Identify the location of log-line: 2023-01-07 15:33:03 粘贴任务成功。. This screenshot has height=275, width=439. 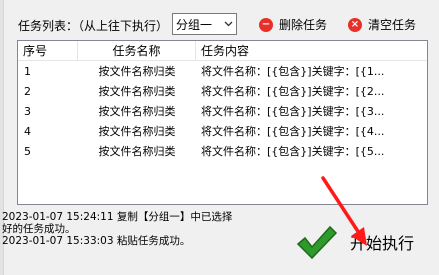
(96, 241).